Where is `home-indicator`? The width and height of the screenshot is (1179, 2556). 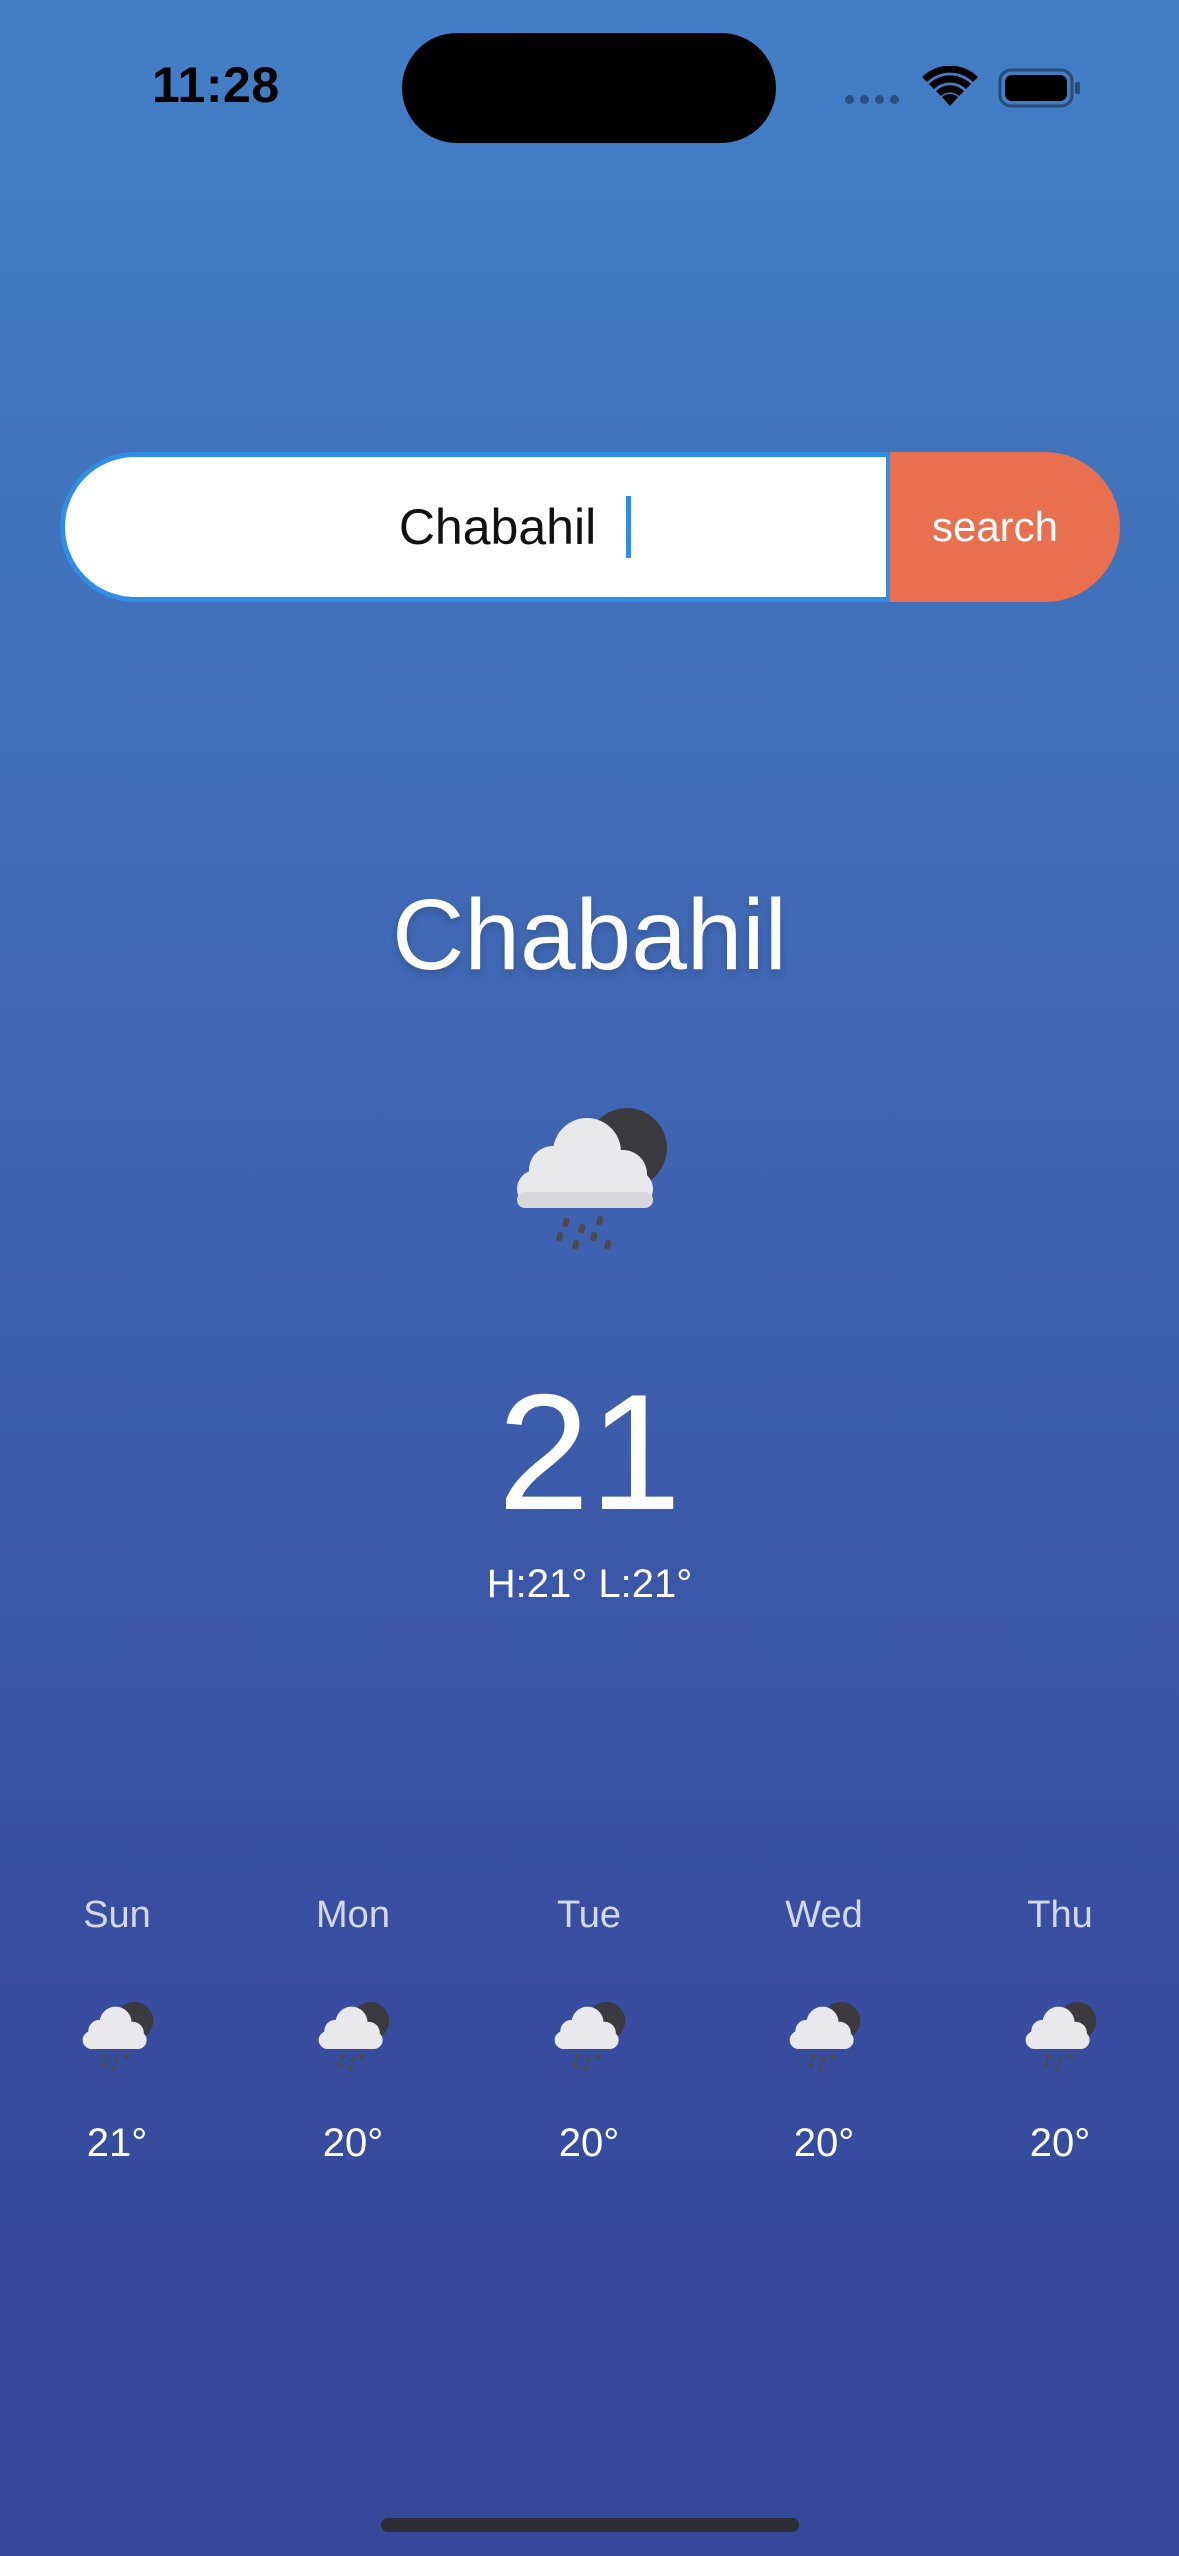 home-indicator is located at coordinates (590, 2525).